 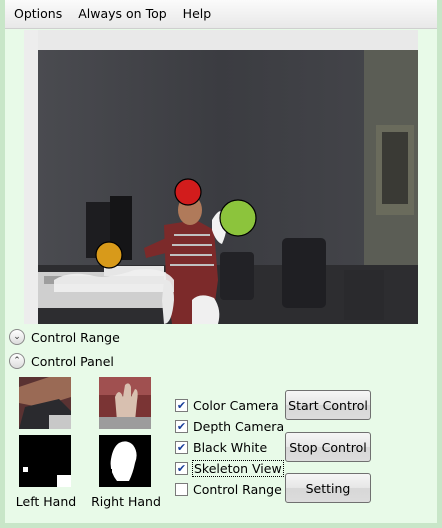 I want to click on depth-camera-checkbox: ✔ Depth Camera, so click(x=229, y=426).